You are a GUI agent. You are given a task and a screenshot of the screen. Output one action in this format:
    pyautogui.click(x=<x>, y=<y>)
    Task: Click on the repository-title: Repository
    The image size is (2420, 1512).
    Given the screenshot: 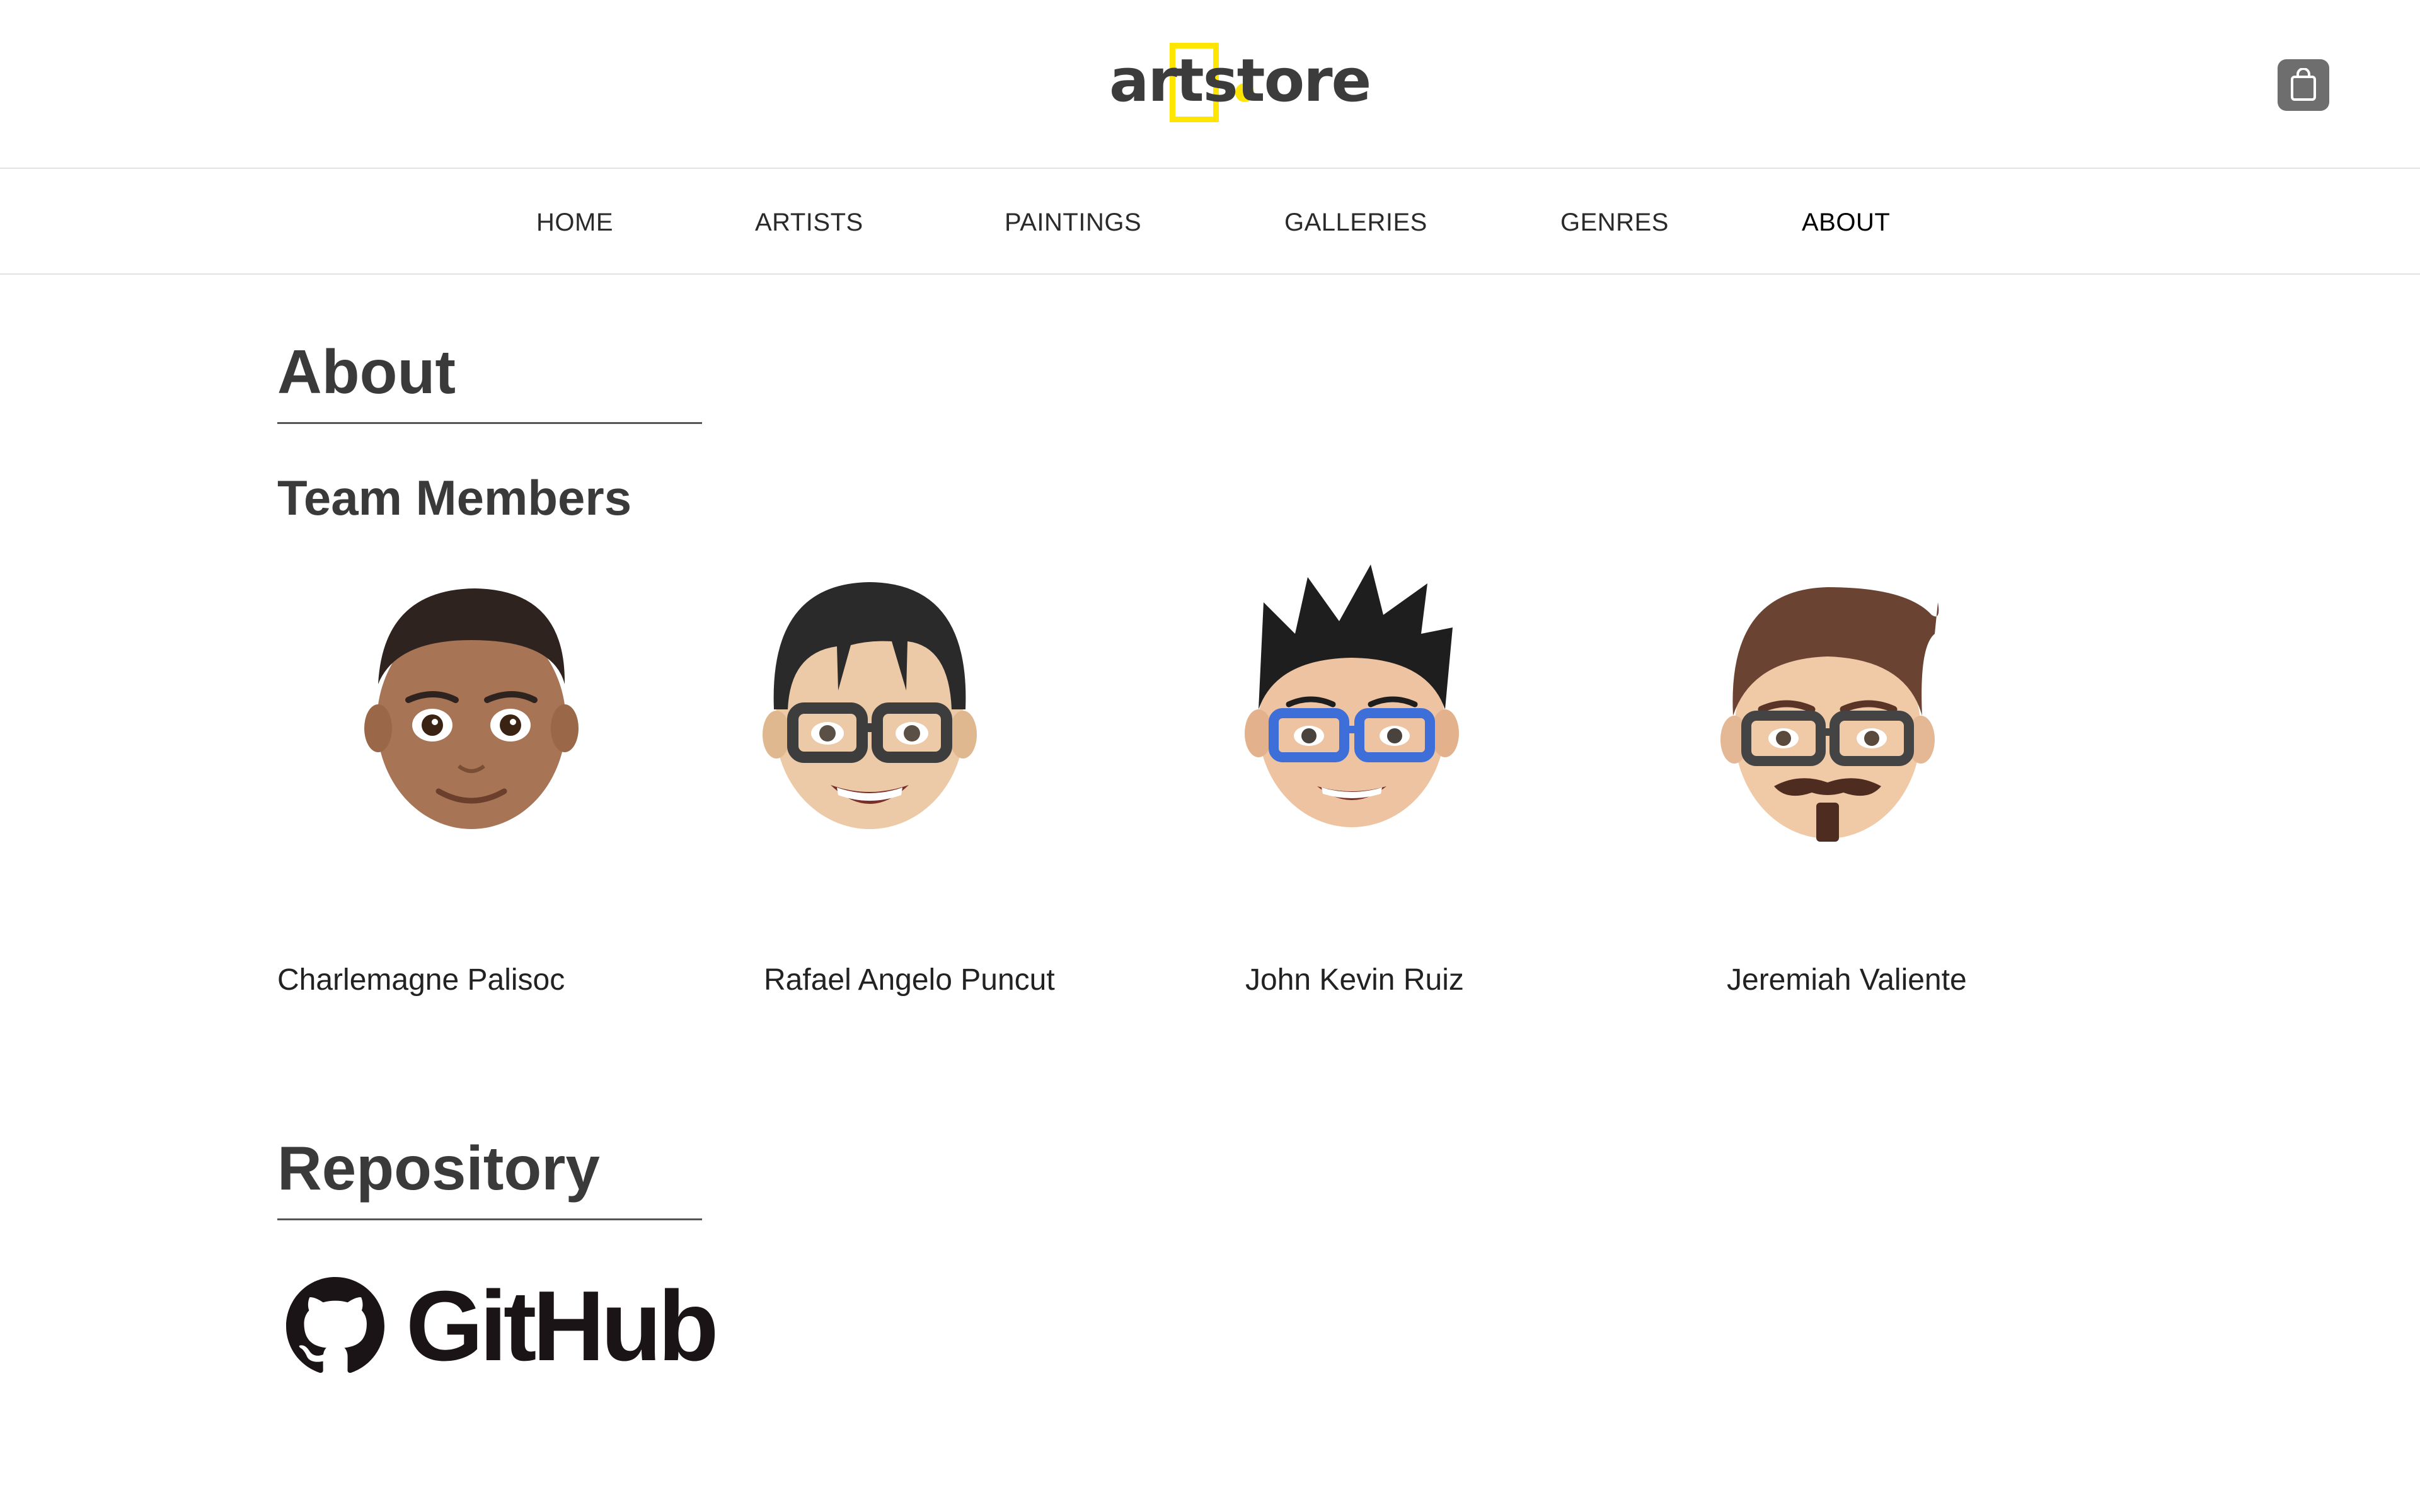 What is the action you would take?
    pyautogui.click(x=438, y=1168)
    